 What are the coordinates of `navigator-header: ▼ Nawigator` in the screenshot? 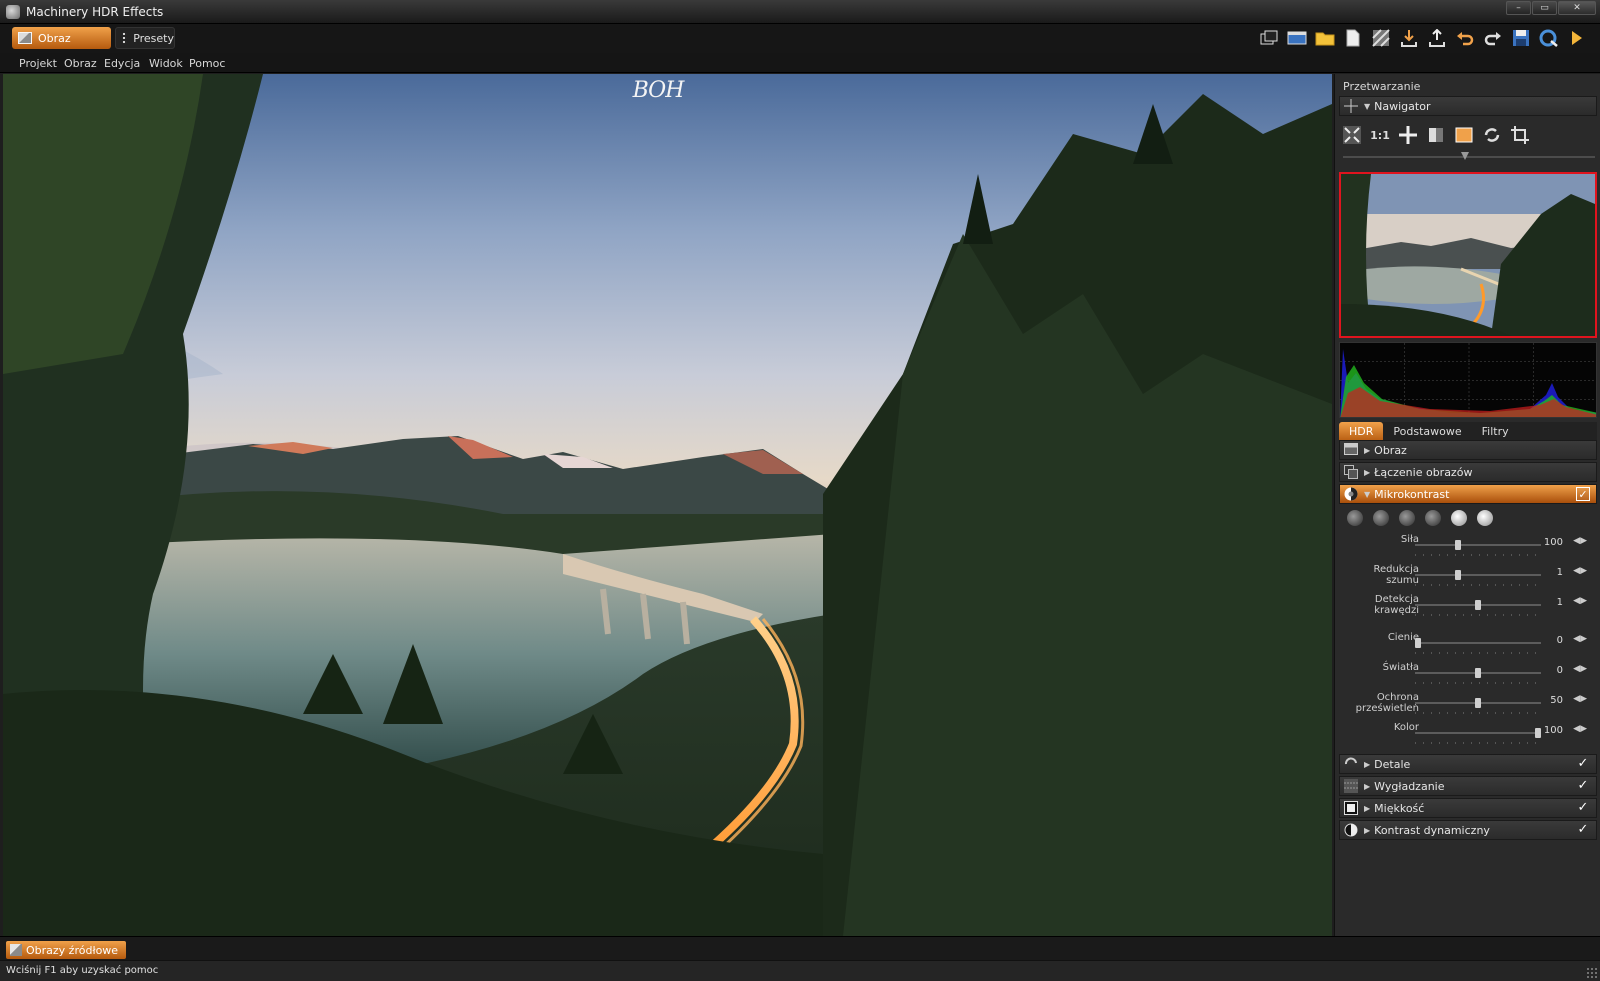 It's located at (1468, 106).